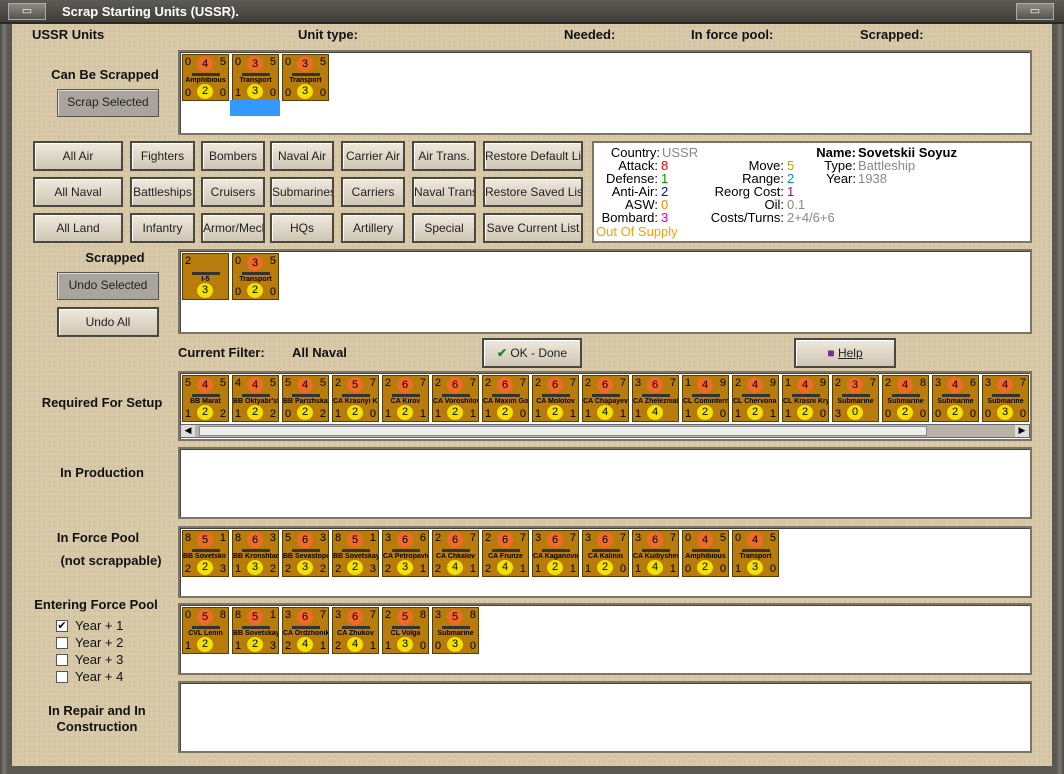 This screenshot has width=1064, height=774. I want to click on unit-counter: 3 6 7 CA Kalinin 1 2 0, so click(605, 553).